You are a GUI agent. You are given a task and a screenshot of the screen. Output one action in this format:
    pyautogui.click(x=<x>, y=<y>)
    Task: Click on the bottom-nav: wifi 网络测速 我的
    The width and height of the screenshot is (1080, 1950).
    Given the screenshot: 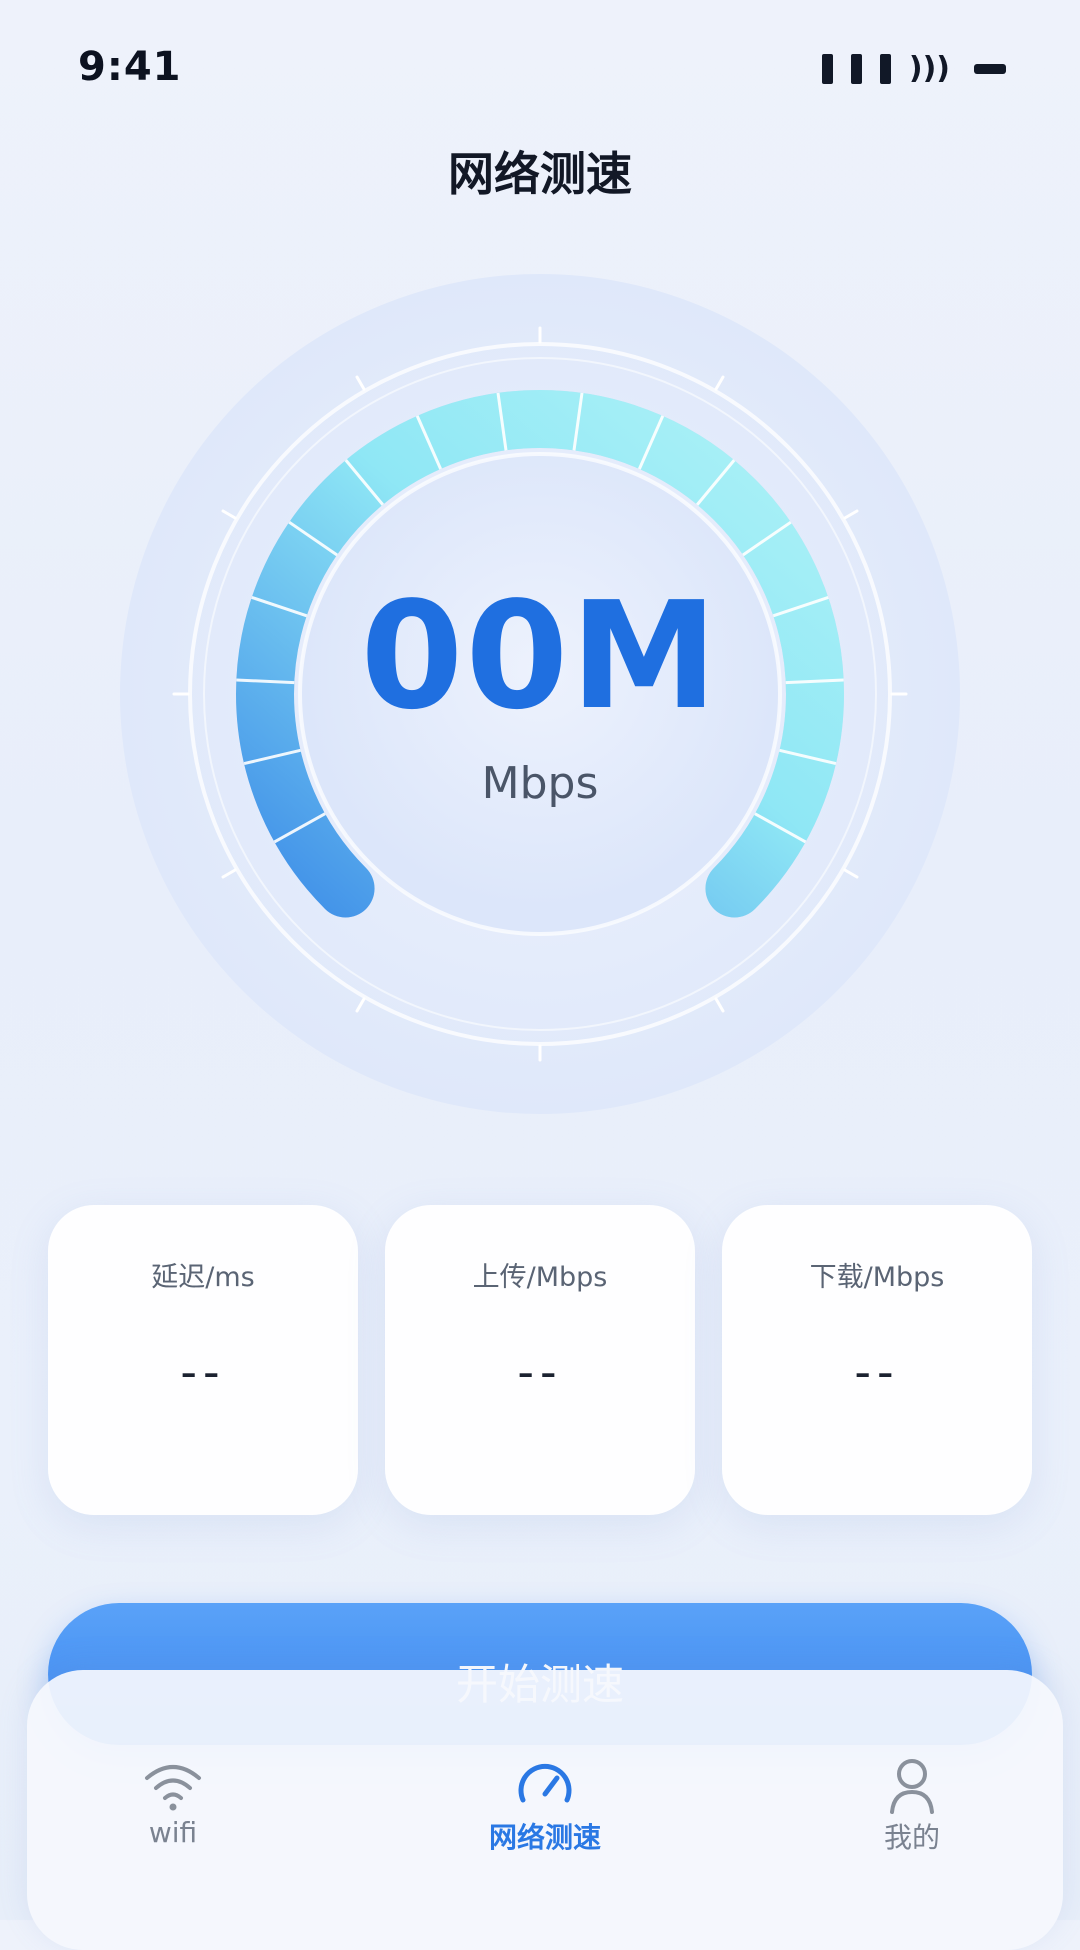 What is the action you would take?
    pyautogui.click(x=545, y=1810)
    